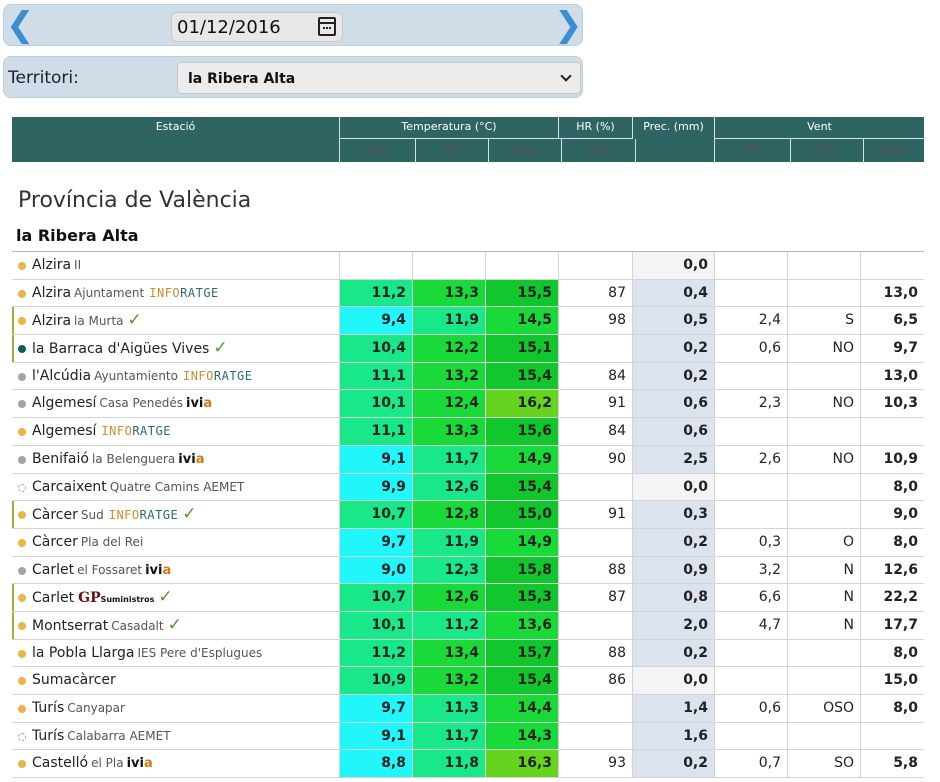 This screenshot has width=940, height=782. What do you see at coordinates (900, 569) in the screenshot?
I see `wind-max-cell: 12,6` at bounding box center [900, 569].